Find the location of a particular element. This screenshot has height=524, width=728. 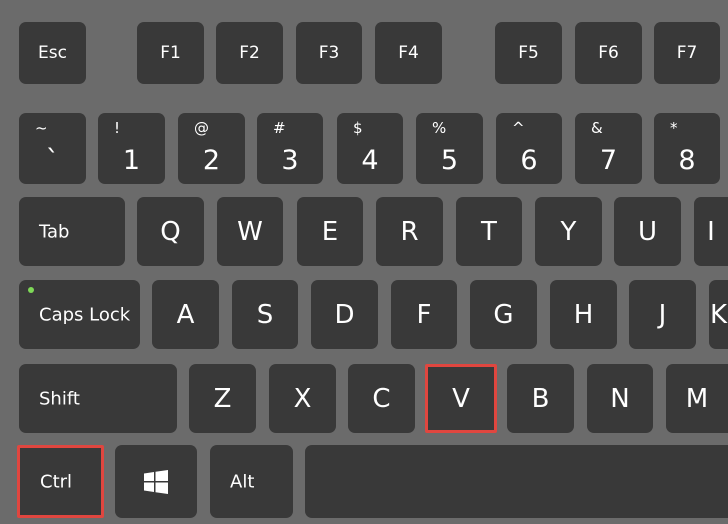

key-label: F5 is located at coordinates (528, 53).